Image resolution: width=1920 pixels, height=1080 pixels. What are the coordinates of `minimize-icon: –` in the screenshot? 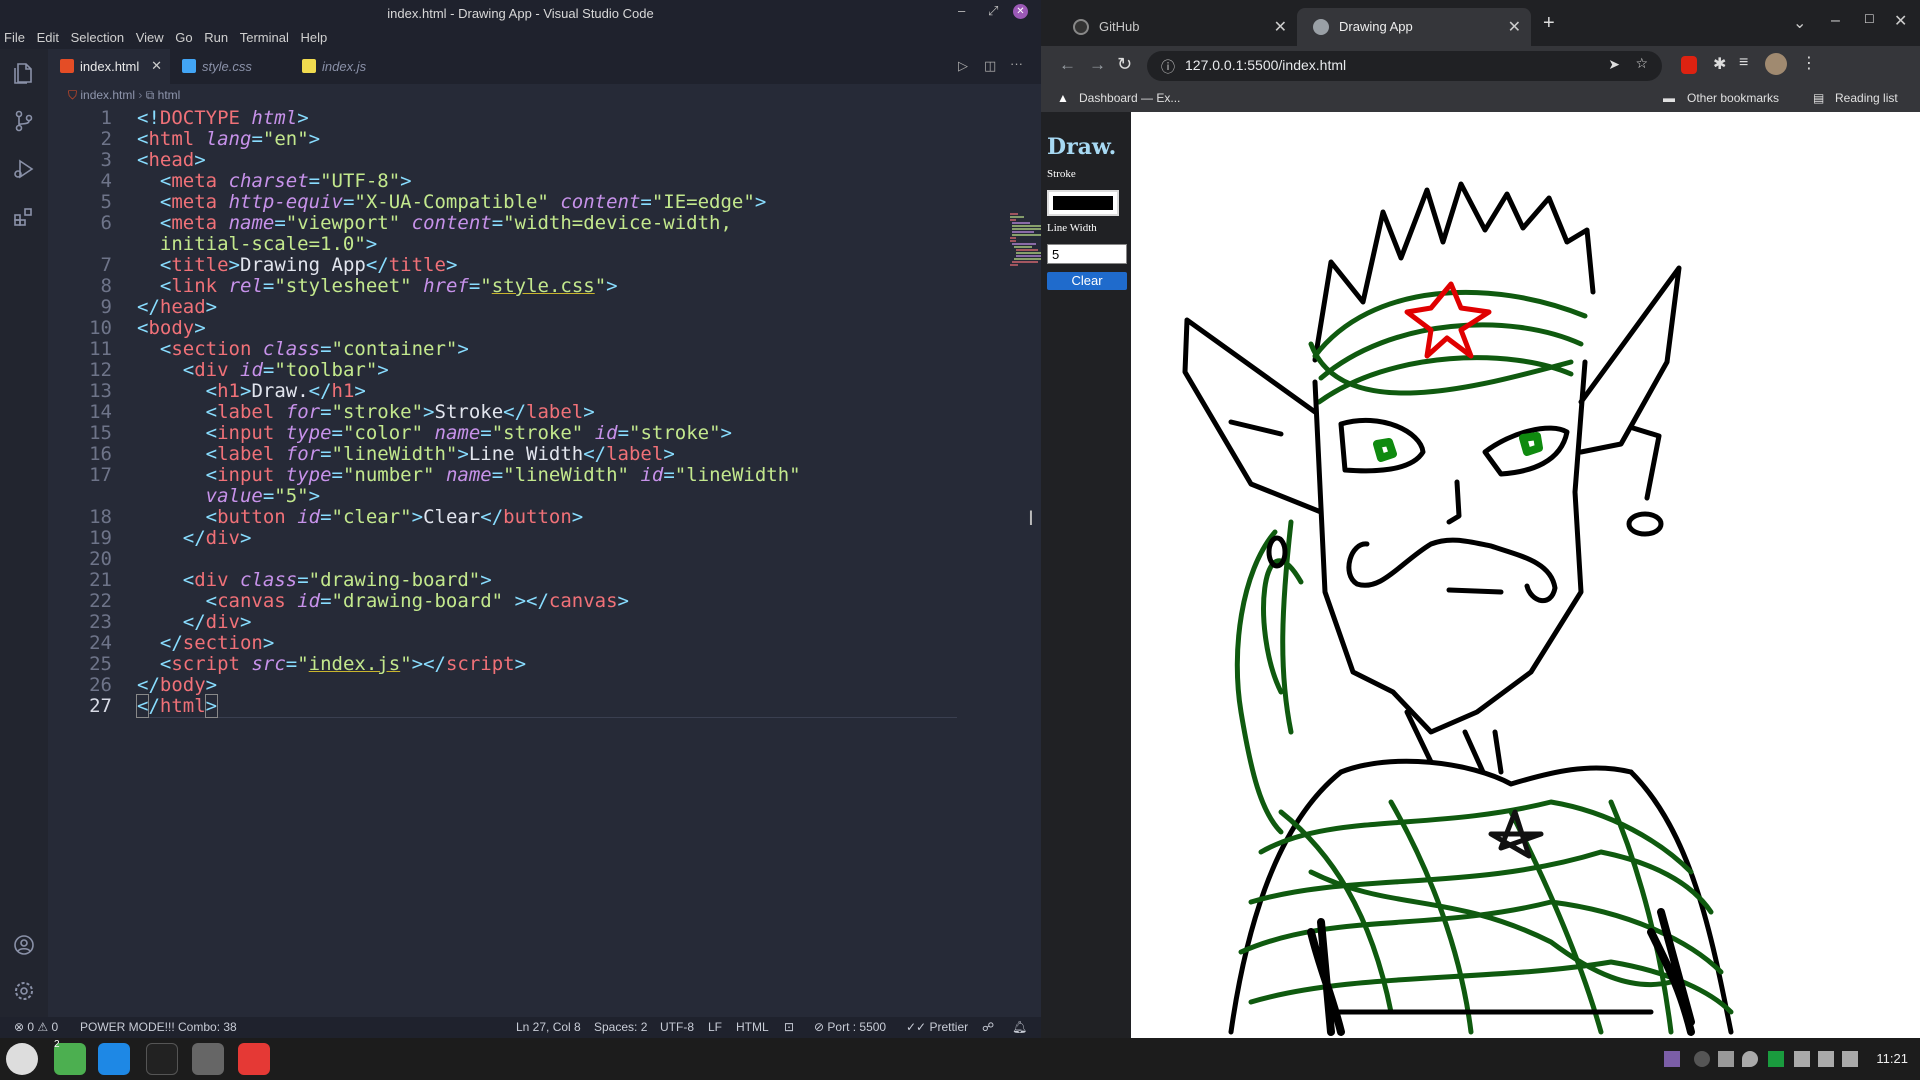 It's located at (1835, 21).